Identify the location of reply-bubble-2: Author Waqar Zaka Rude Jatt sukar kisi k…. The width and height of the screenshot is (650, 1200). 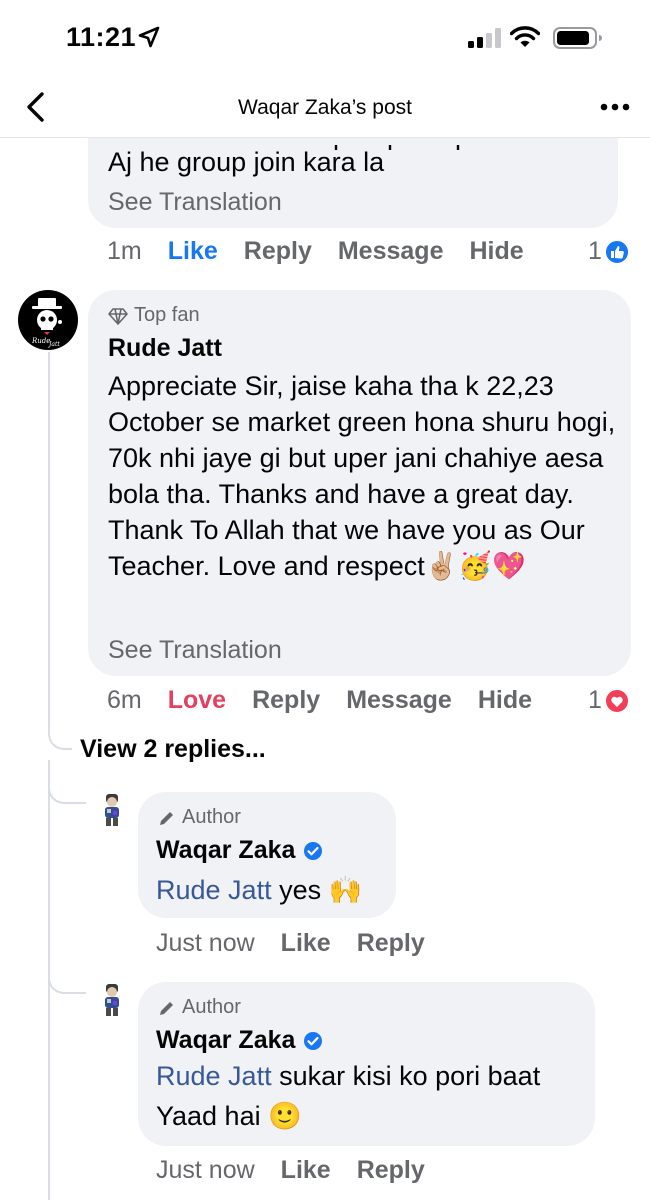
(366, 1064).